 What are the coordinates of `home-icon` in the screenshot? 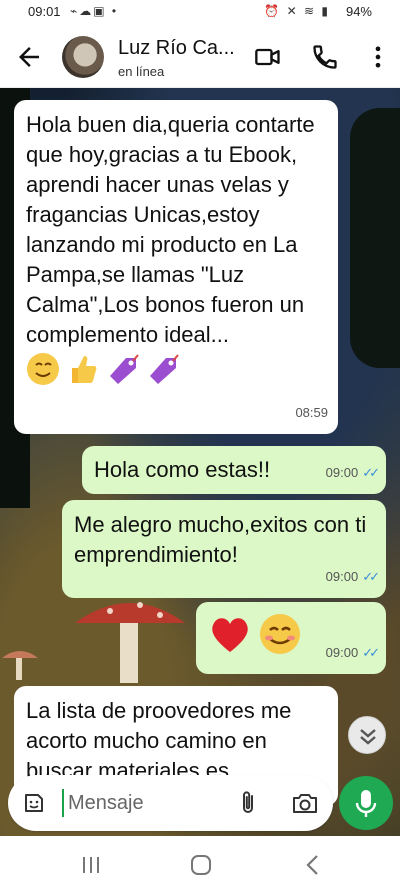 It's located at (201, 865).